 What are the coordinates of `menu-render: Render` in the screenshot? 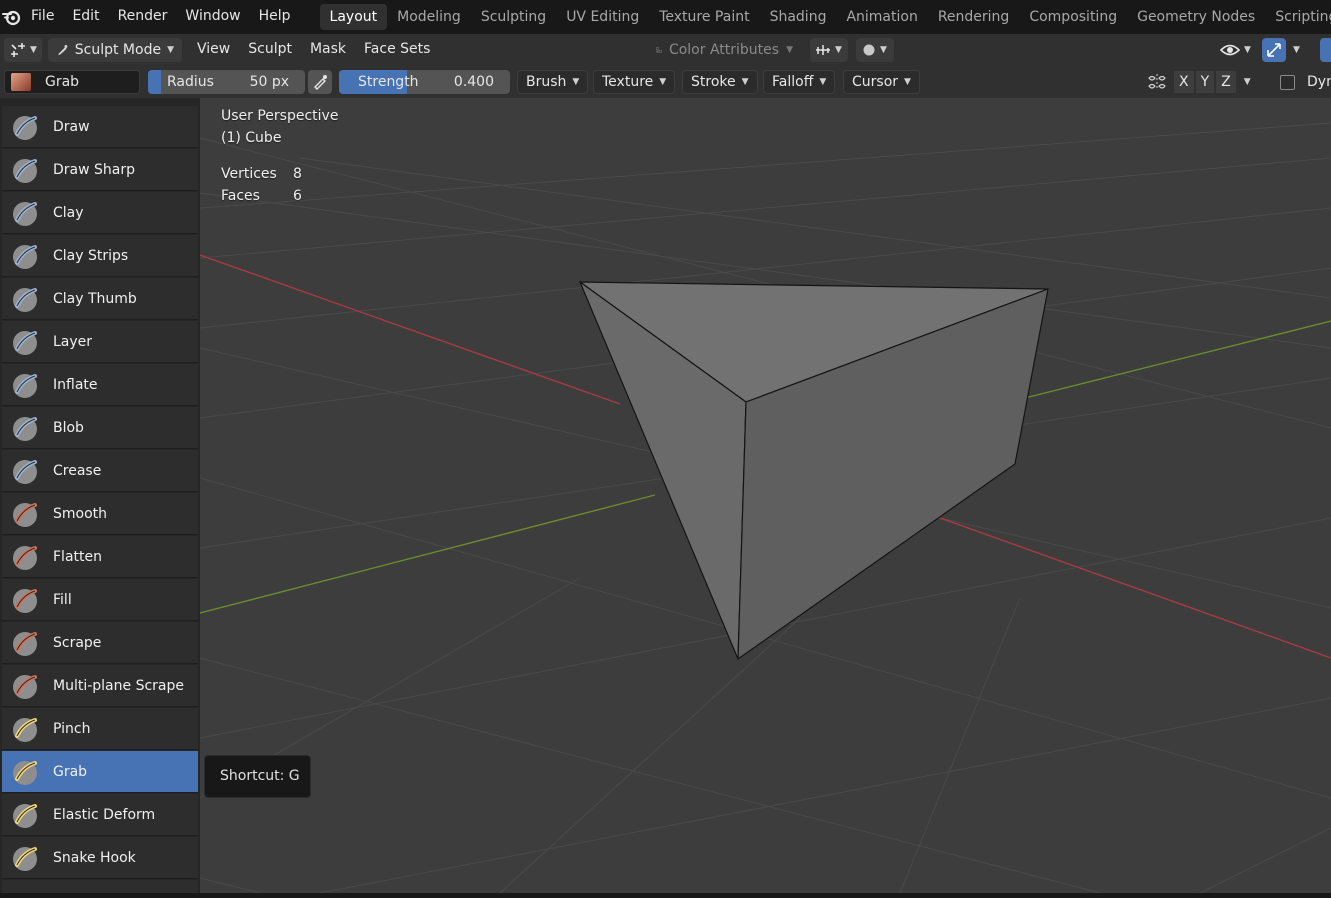 It's located at (143, 17).